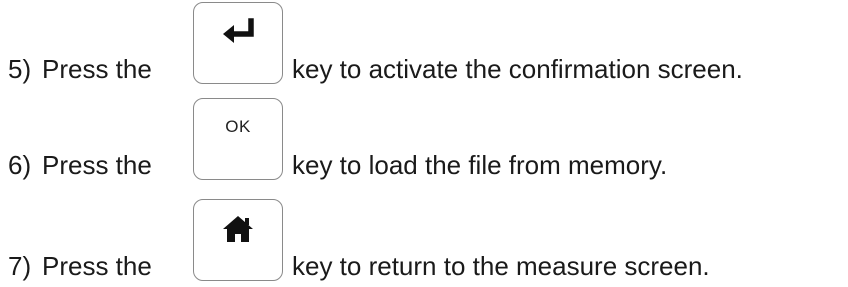 The image size is (848, 287). I want to click on enter-return-icon, so click(238, 34).